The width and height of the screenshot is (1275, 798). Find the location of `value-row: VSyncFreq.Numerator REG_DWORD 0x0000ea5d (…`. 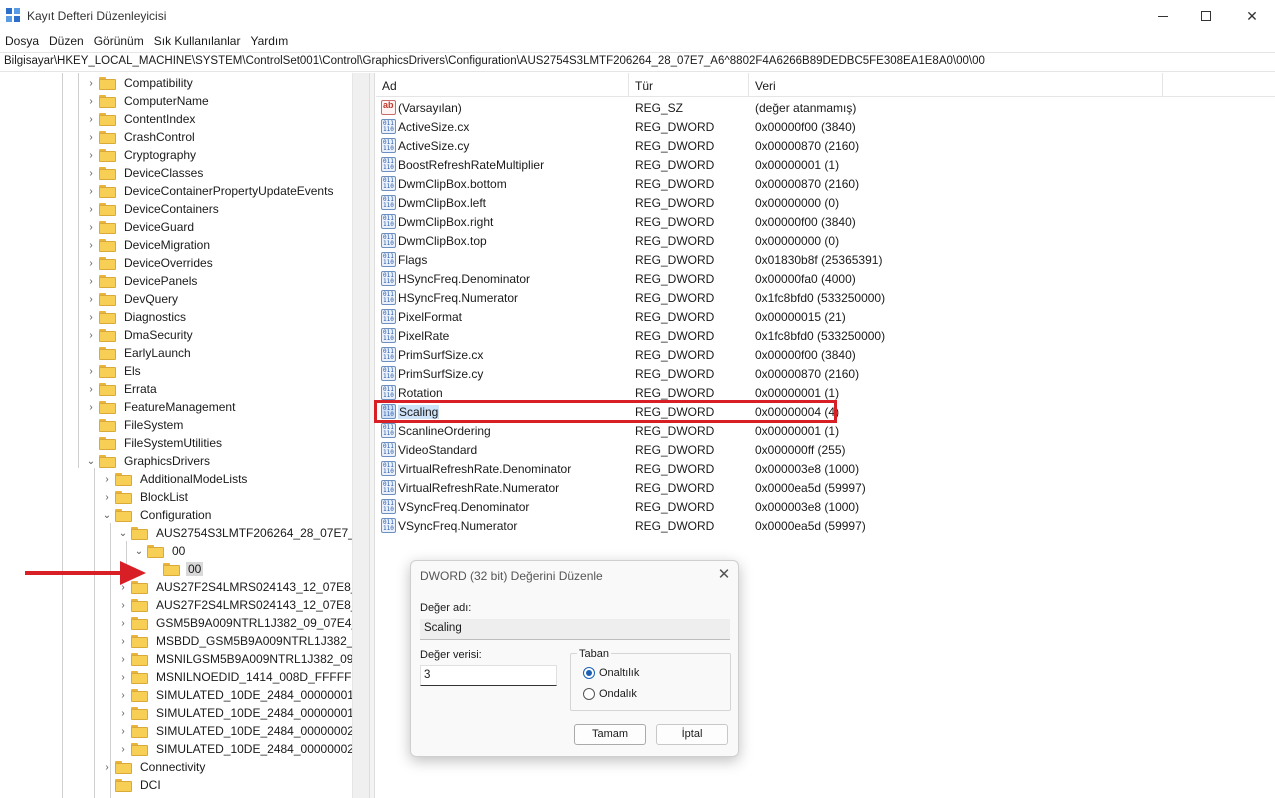

value-row: VSyncFreq.Numerator REG_DWORD 0x0000ea5d (… is located at coordinates (825, 525).